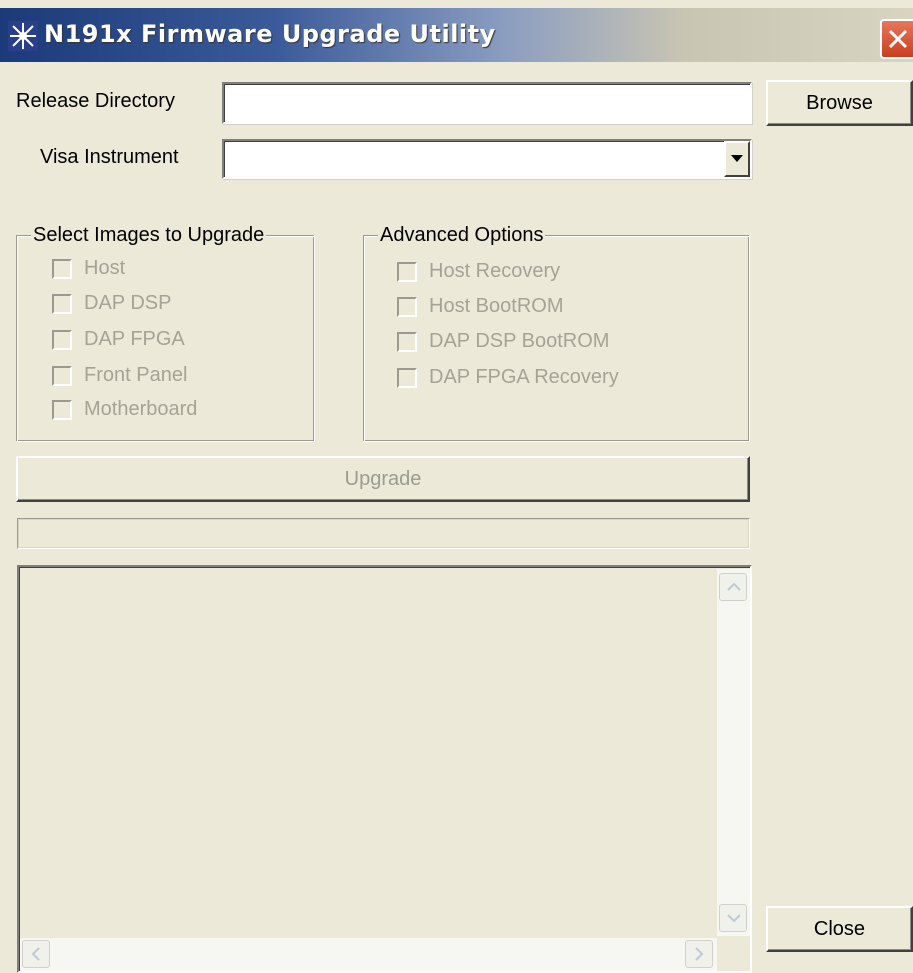 This screenshot has height=973, width=913. What do you see at coordinates (839, 103) in the screenshot?
I see `browse-button: Browse` at bounding box center [839, 103].